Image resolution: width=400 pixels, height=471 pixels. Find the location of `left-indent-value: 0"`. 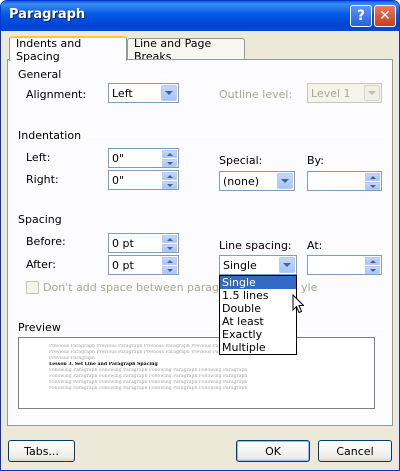

left-indent-value: 0" is located at coordinates (118, 158).